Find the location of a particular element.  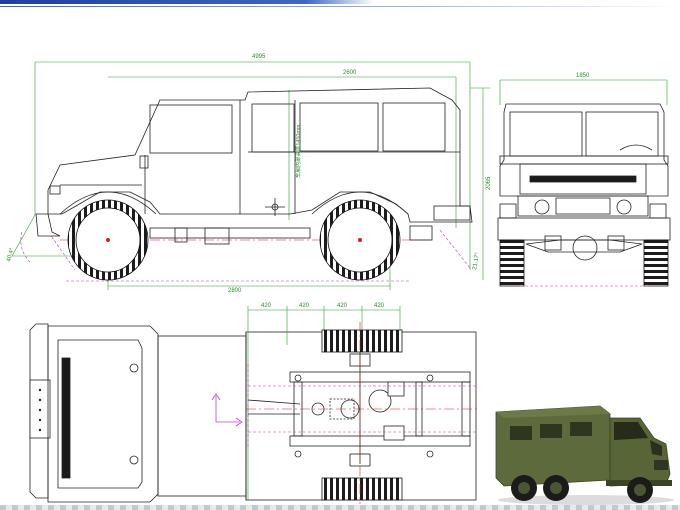

dim-departure-angle: 21.17° is located at coordinates (476, 261).